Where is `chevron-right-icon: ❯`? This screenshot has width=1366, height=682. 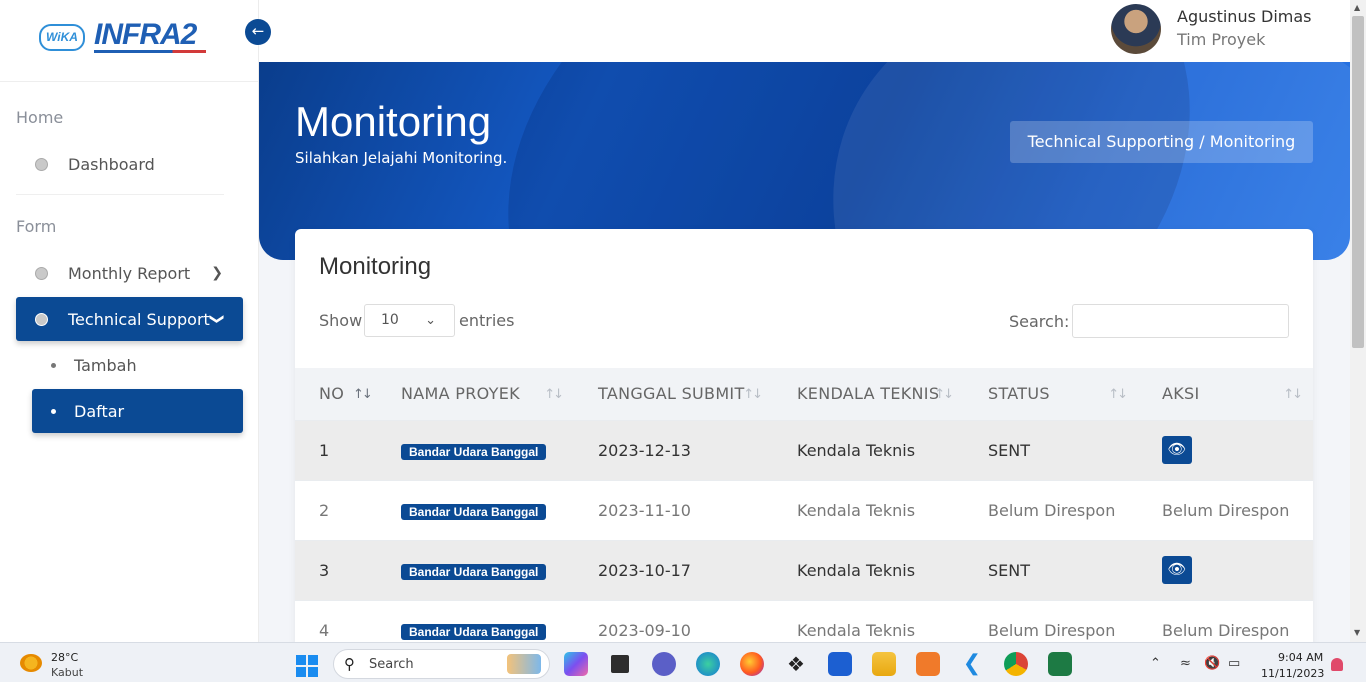 chevron-right-icon: ❯ is located at coordinates (217, 273).